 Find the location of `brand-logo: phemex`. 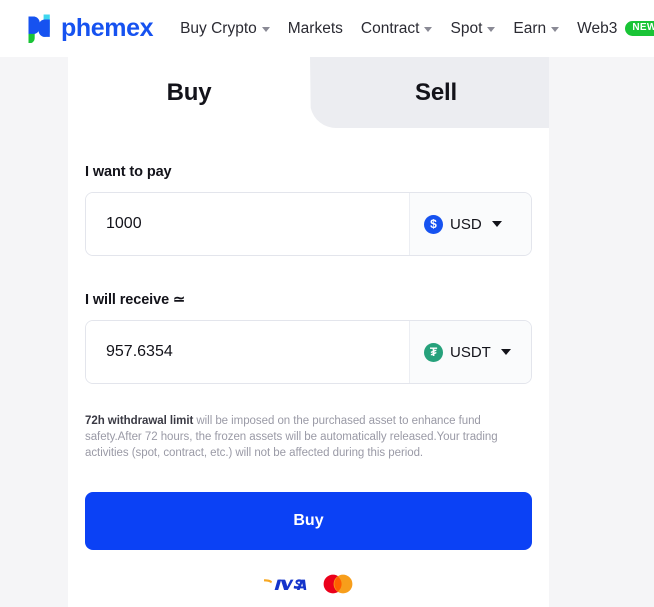

brand-logo: phemex is located at coordinates (89, 28).